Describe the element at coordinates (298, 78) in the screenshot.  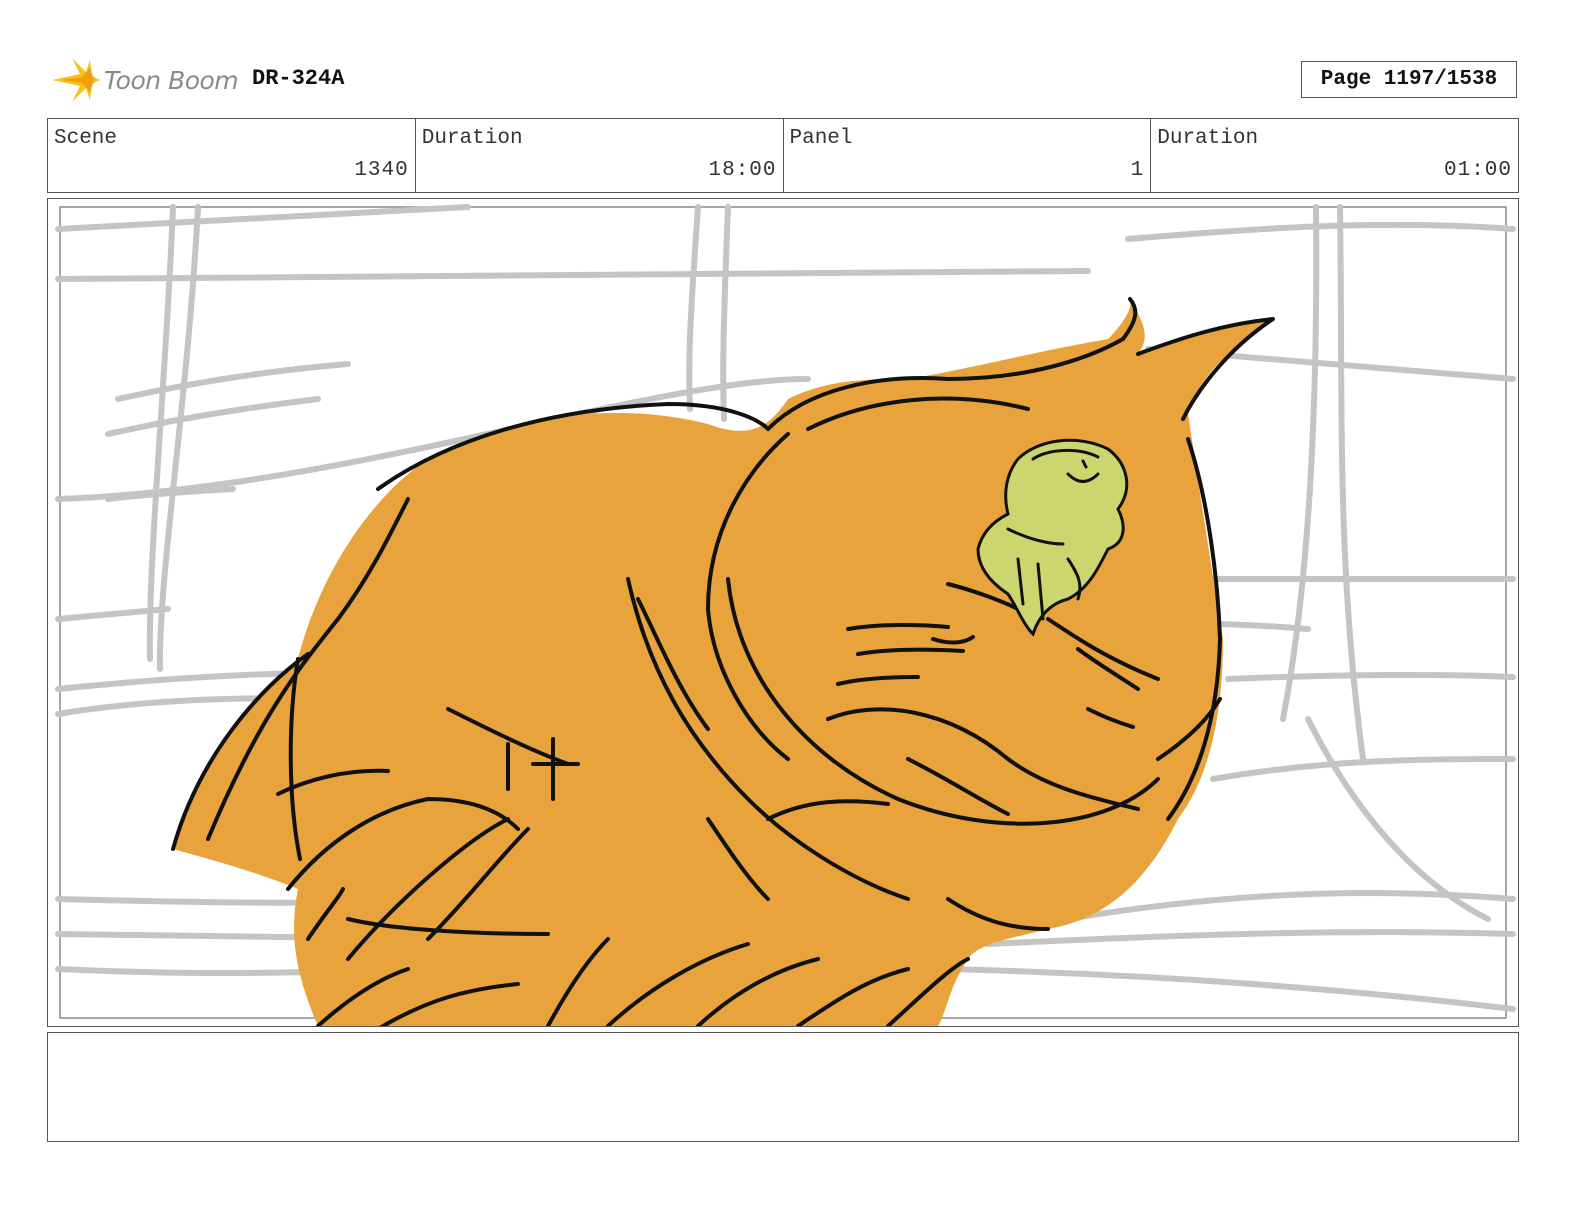
I see `document-code: DR-324A` at that location.